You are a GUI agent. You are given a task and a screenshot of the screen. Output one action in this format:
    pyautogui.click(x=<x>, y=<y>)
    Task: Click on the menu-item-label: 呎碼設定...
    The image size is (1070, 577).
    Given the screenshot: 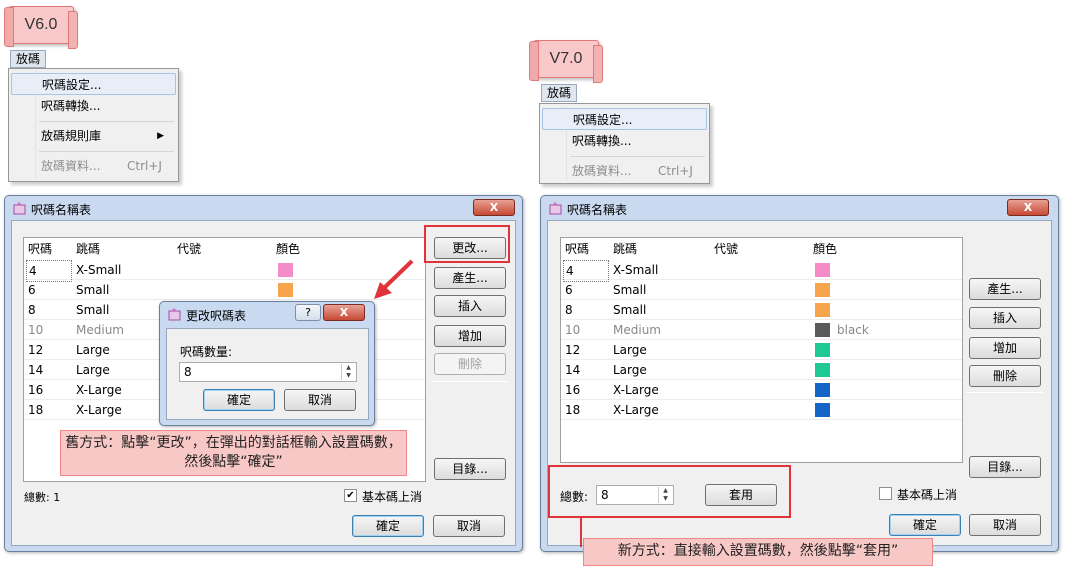 What is the action you would take?
    pyautogui.click(x=603, y=120)
    